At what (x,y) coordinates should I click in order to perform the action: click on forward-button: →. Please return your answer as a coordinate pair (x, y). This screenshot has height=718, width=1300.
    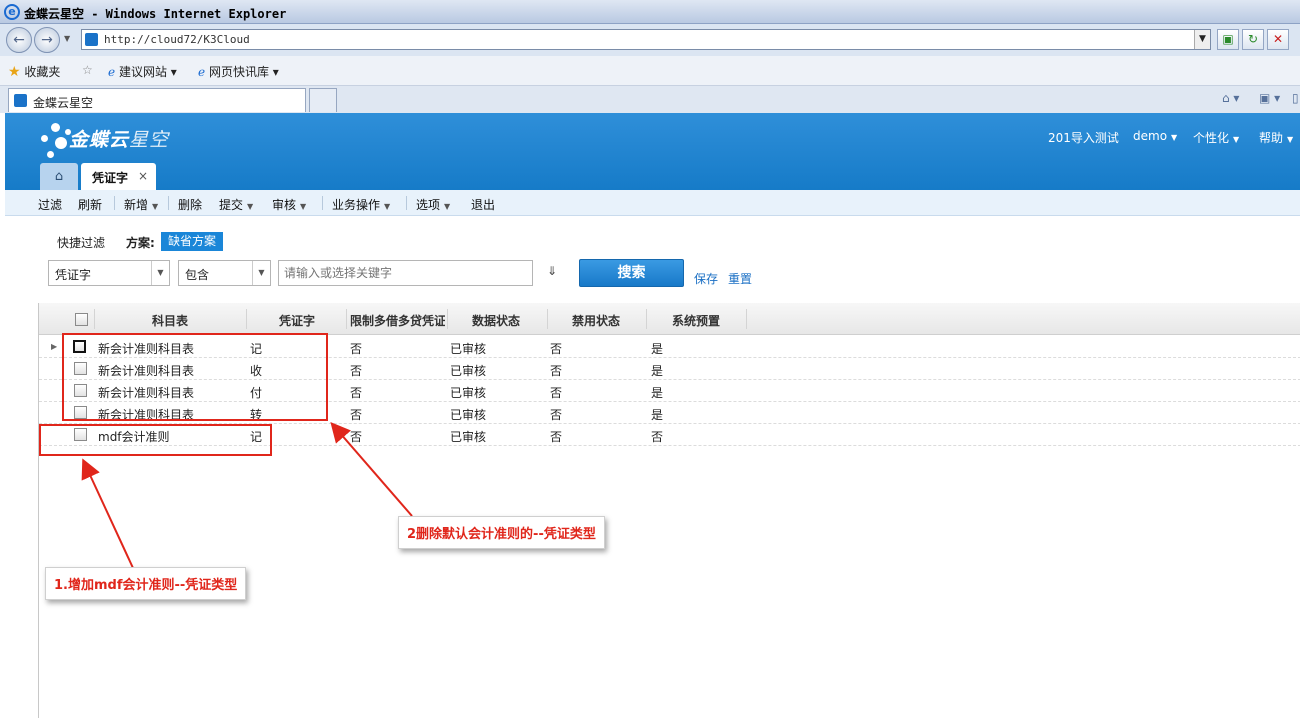
    Looking at the image, I should click on (47, 40).